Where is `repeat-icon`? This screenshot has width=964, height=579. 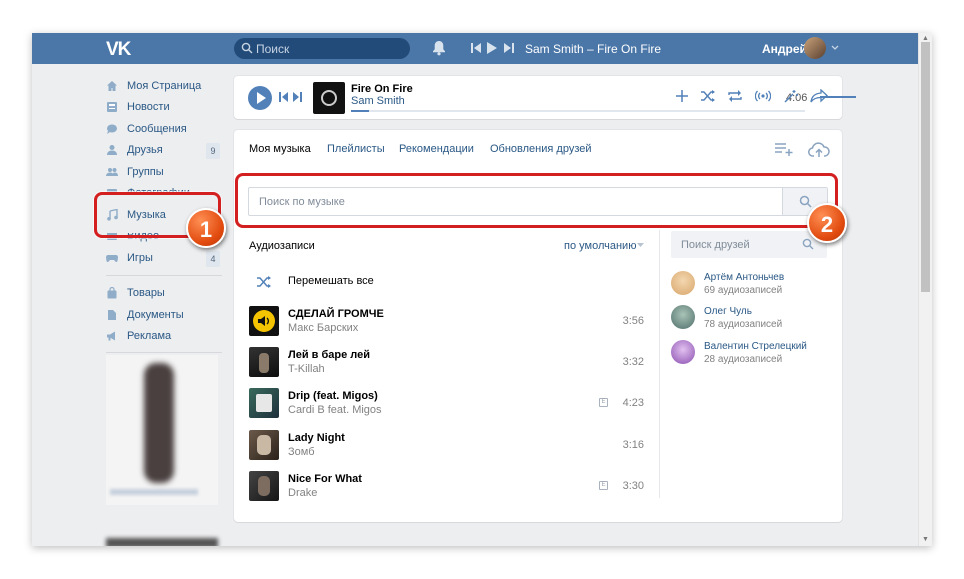
repeat-icon is located at coordinates (735, 96).